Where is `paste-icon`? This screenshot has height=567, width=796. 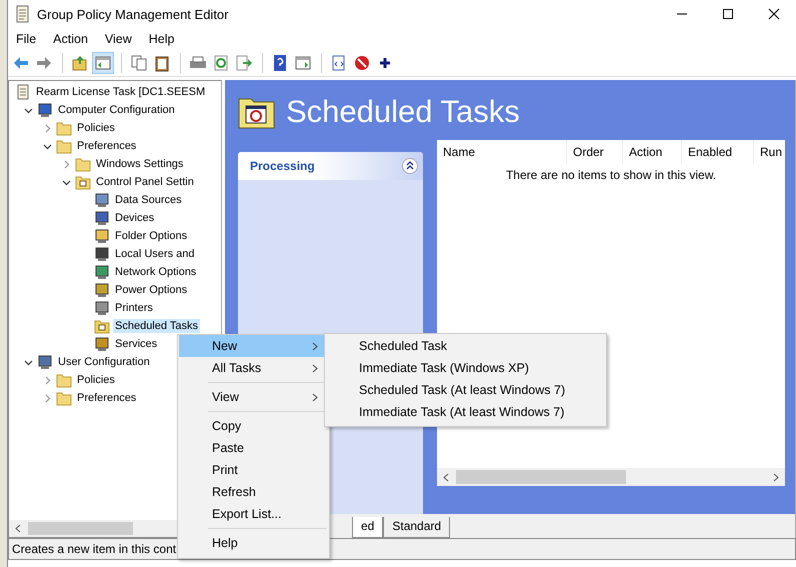
paste-icon is located at coordinates (162, 63).